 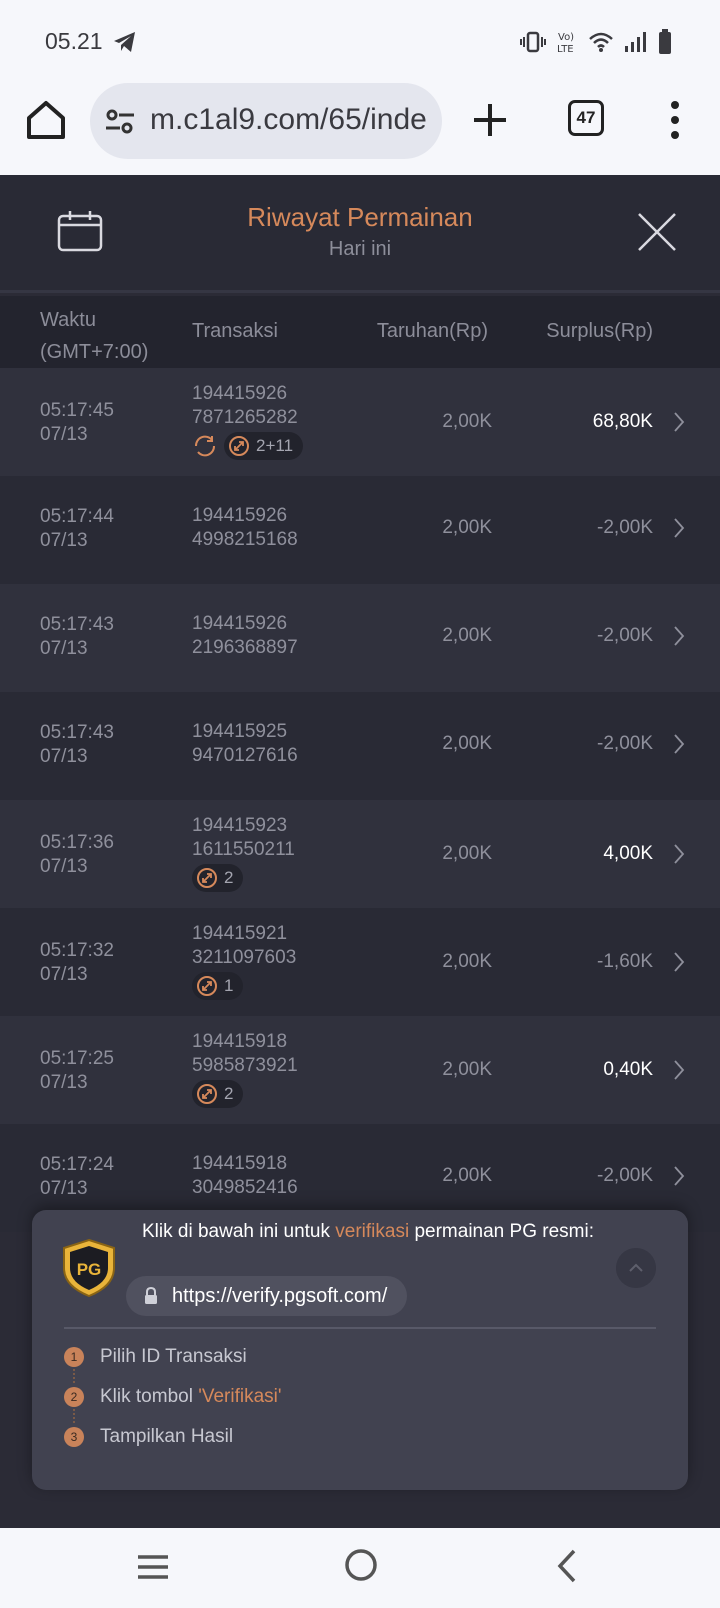 I want to click on wifi-icon, so click(x=601, y=42).